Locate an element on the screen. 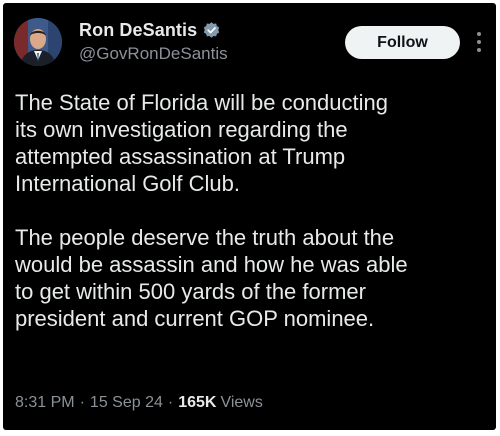  tweet-metadata: 8:31 PM · 15 Sep 24 · 165K Views is located at coordinates (139, 403).